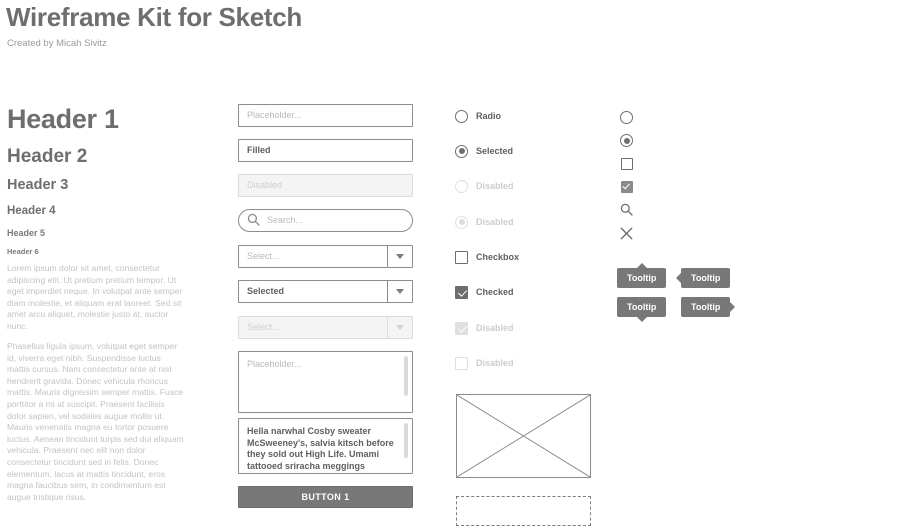  Describe the element at coordinates (38, 185) in the screenshot. I see `header-3-sample: Header 3` at that location.